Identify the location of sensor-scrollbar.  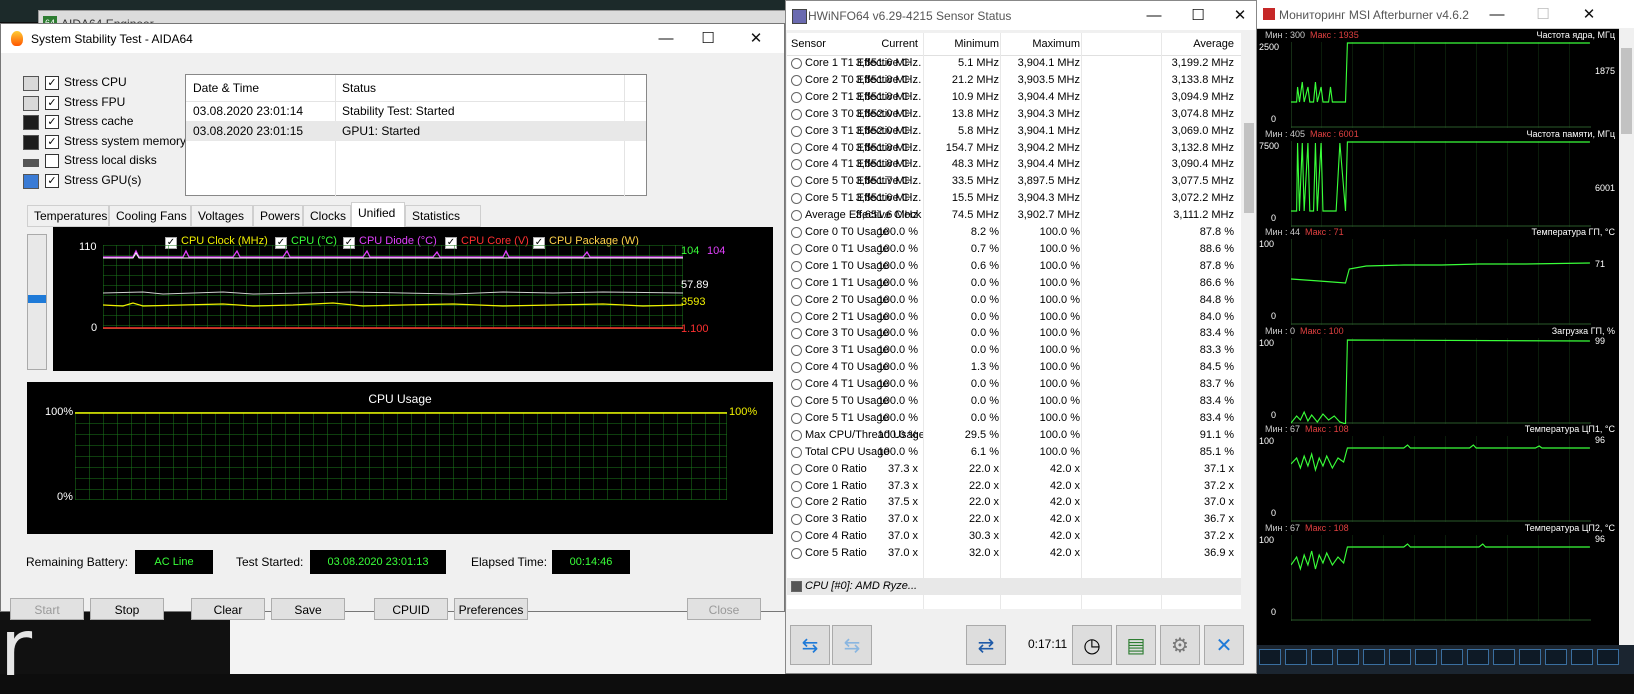
(1249, 321).